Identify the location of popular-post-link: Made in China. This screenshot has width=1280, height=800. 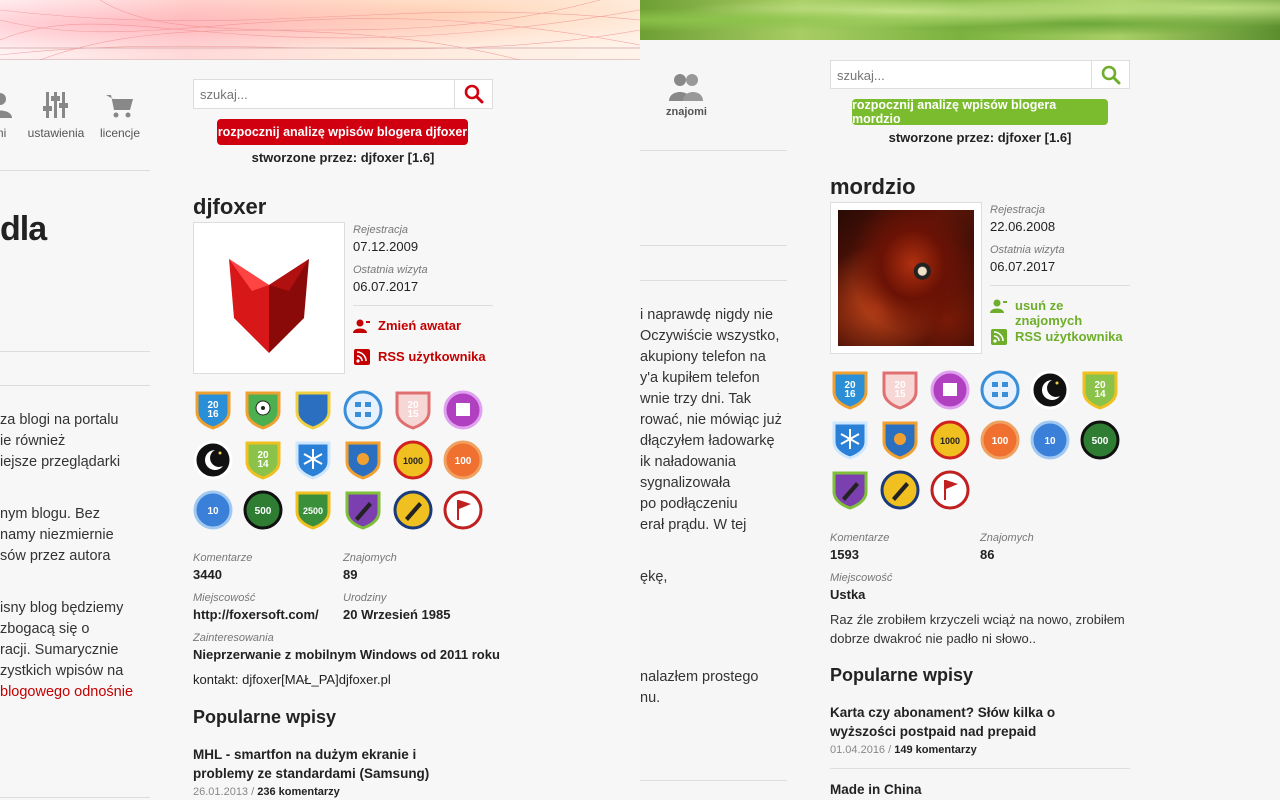
(876, 789).